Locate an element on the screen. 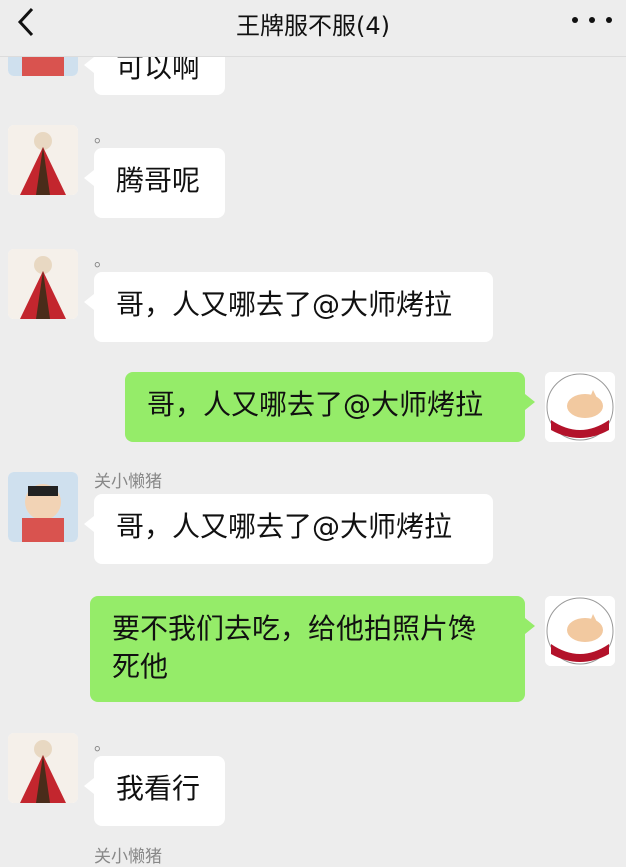 This screenshot has height=867, width=626. avatar-crayon is located at coordinates (43, 507).